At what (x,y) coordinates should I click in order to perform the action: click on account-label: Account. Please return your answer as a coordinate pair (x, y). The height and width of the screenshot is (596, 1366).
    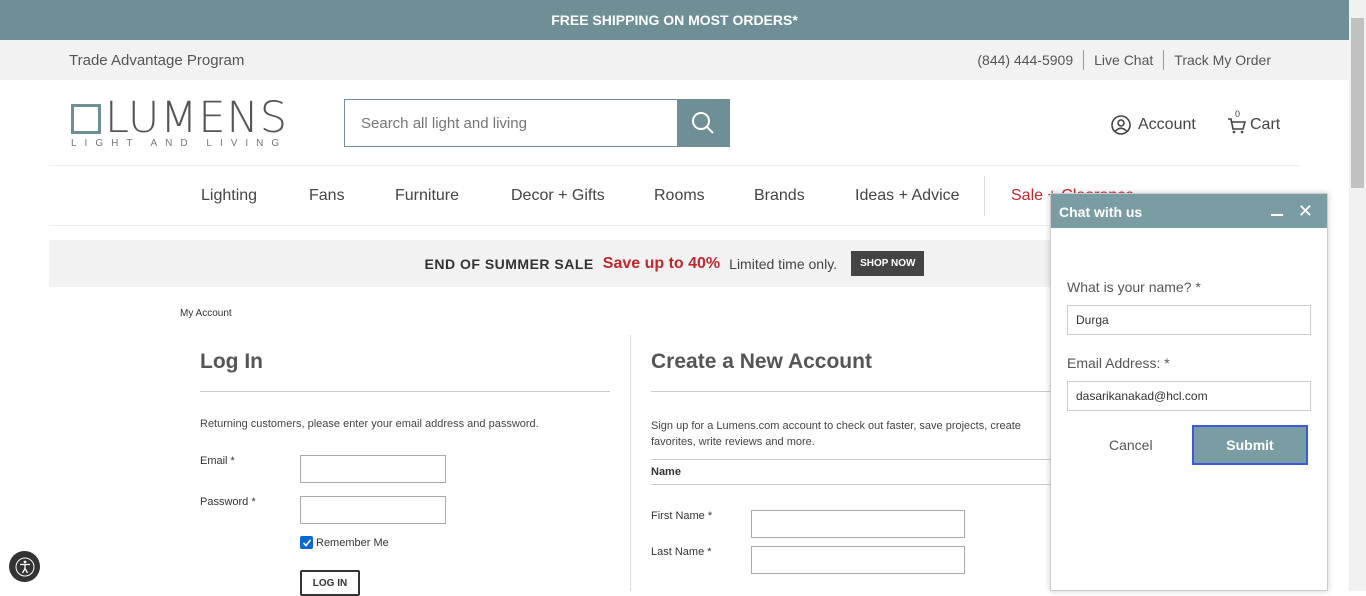
    Looking at the image, I should click on (1167, 124).